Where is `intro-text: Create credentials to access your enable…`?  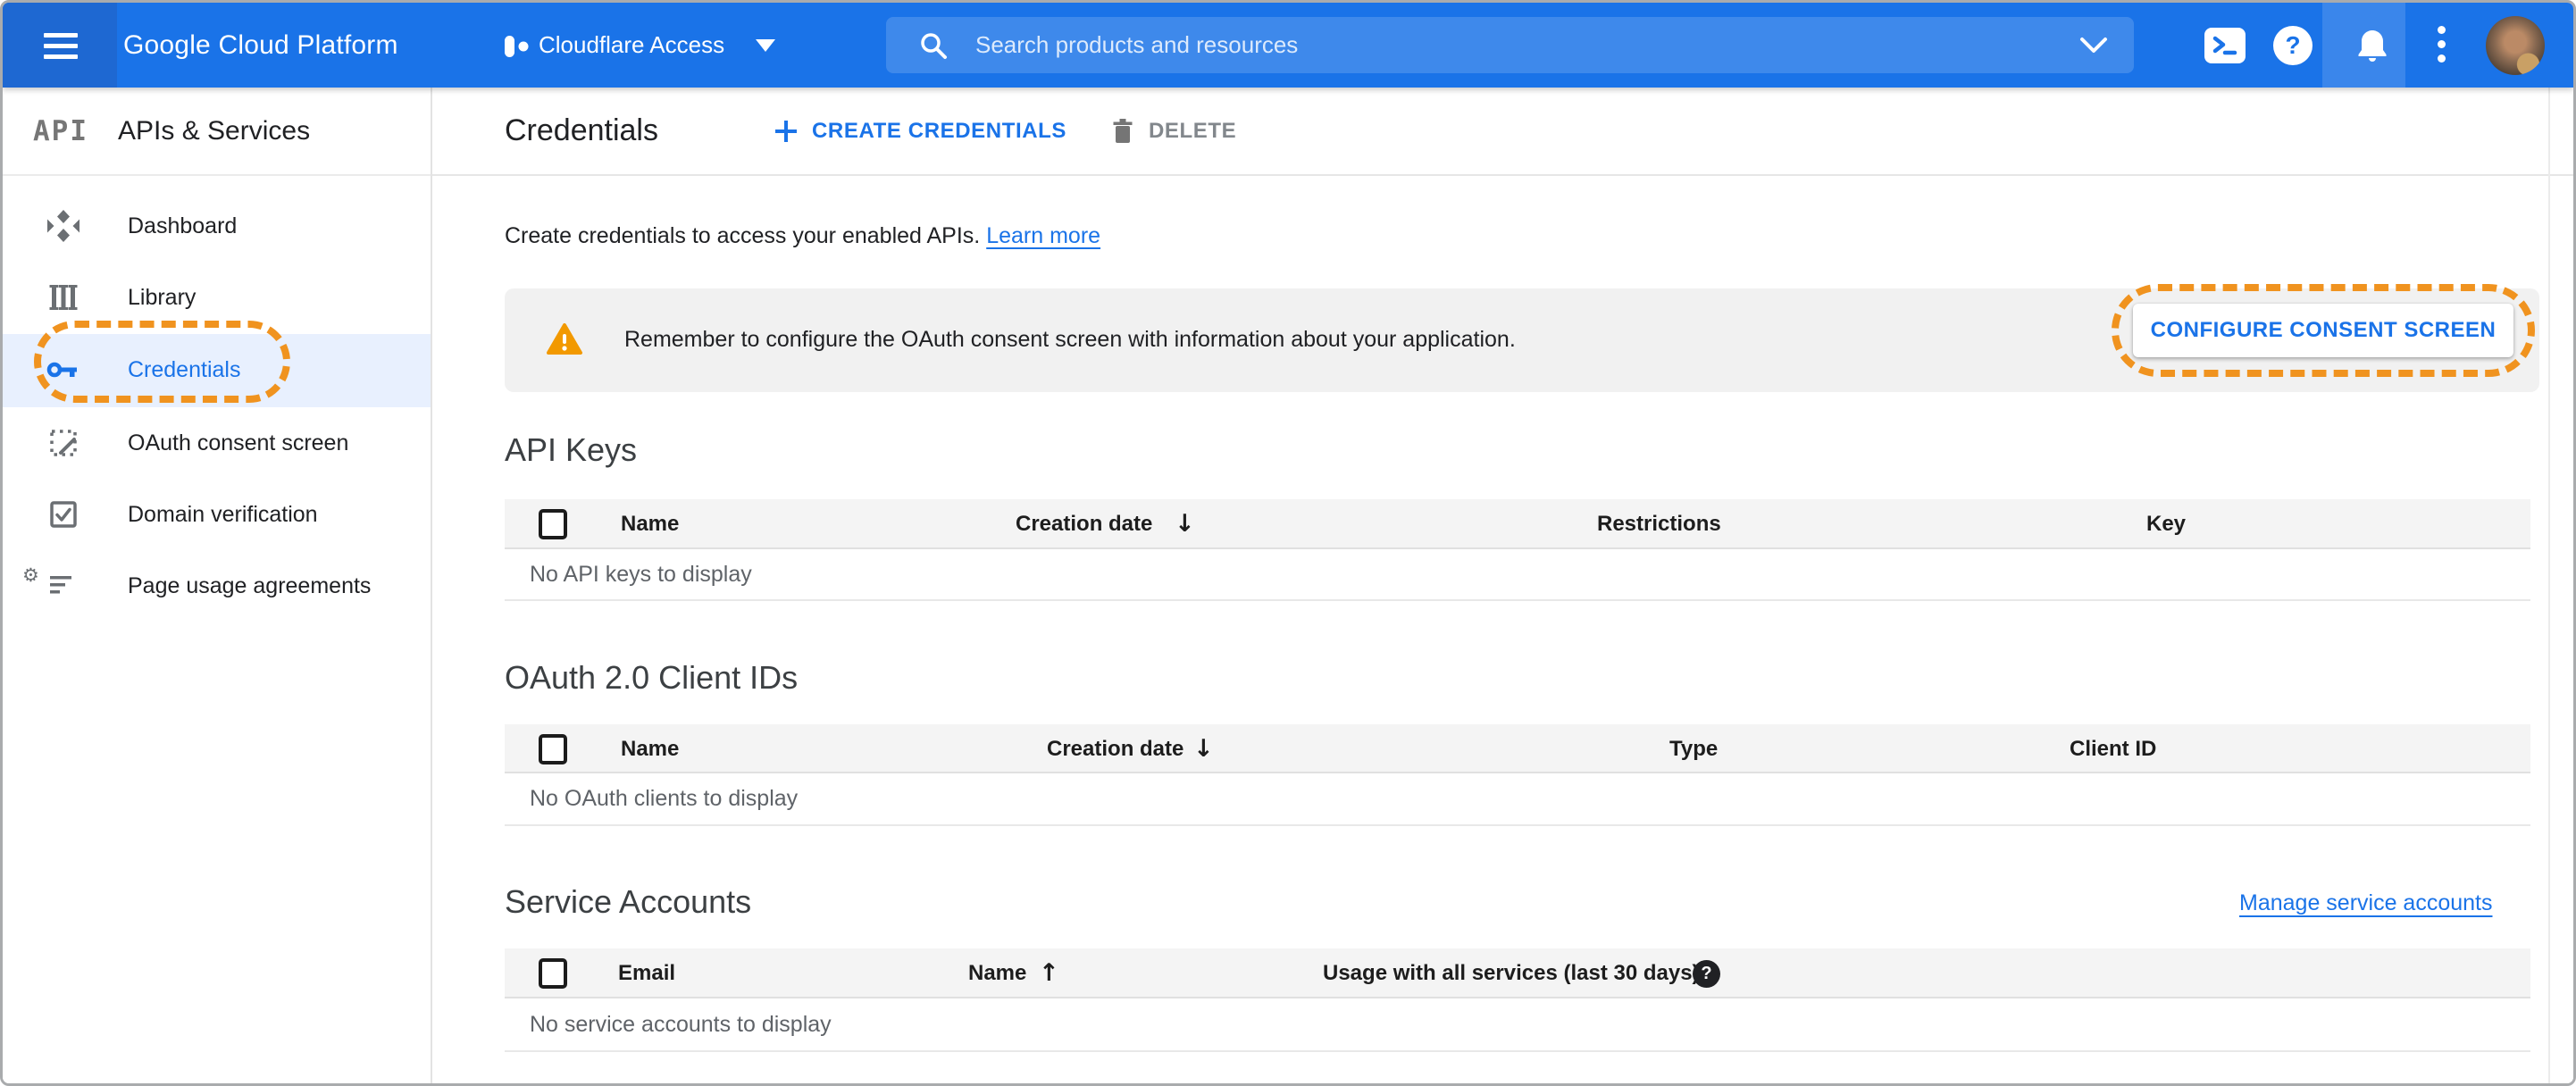
intro-text: Create credentials to access your enable… is located at coordinates (803, 235).